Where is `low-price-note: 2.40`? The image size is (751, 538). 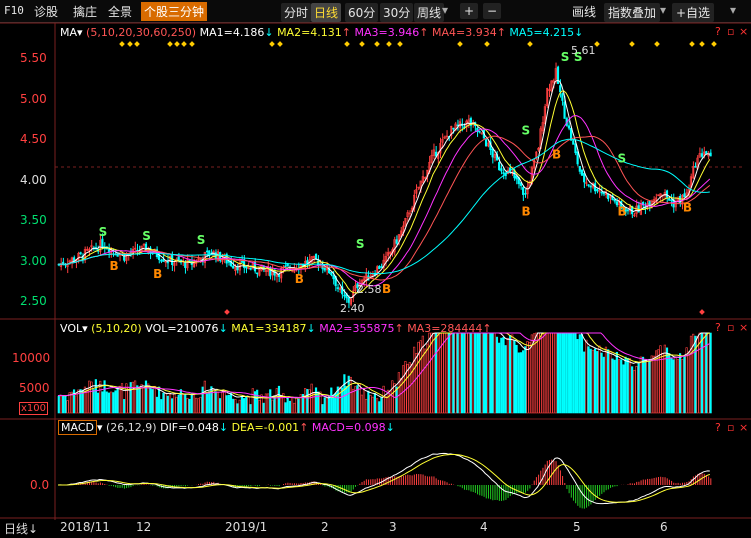
low-price-note: 2.40 is located at coordinates (352, 308).